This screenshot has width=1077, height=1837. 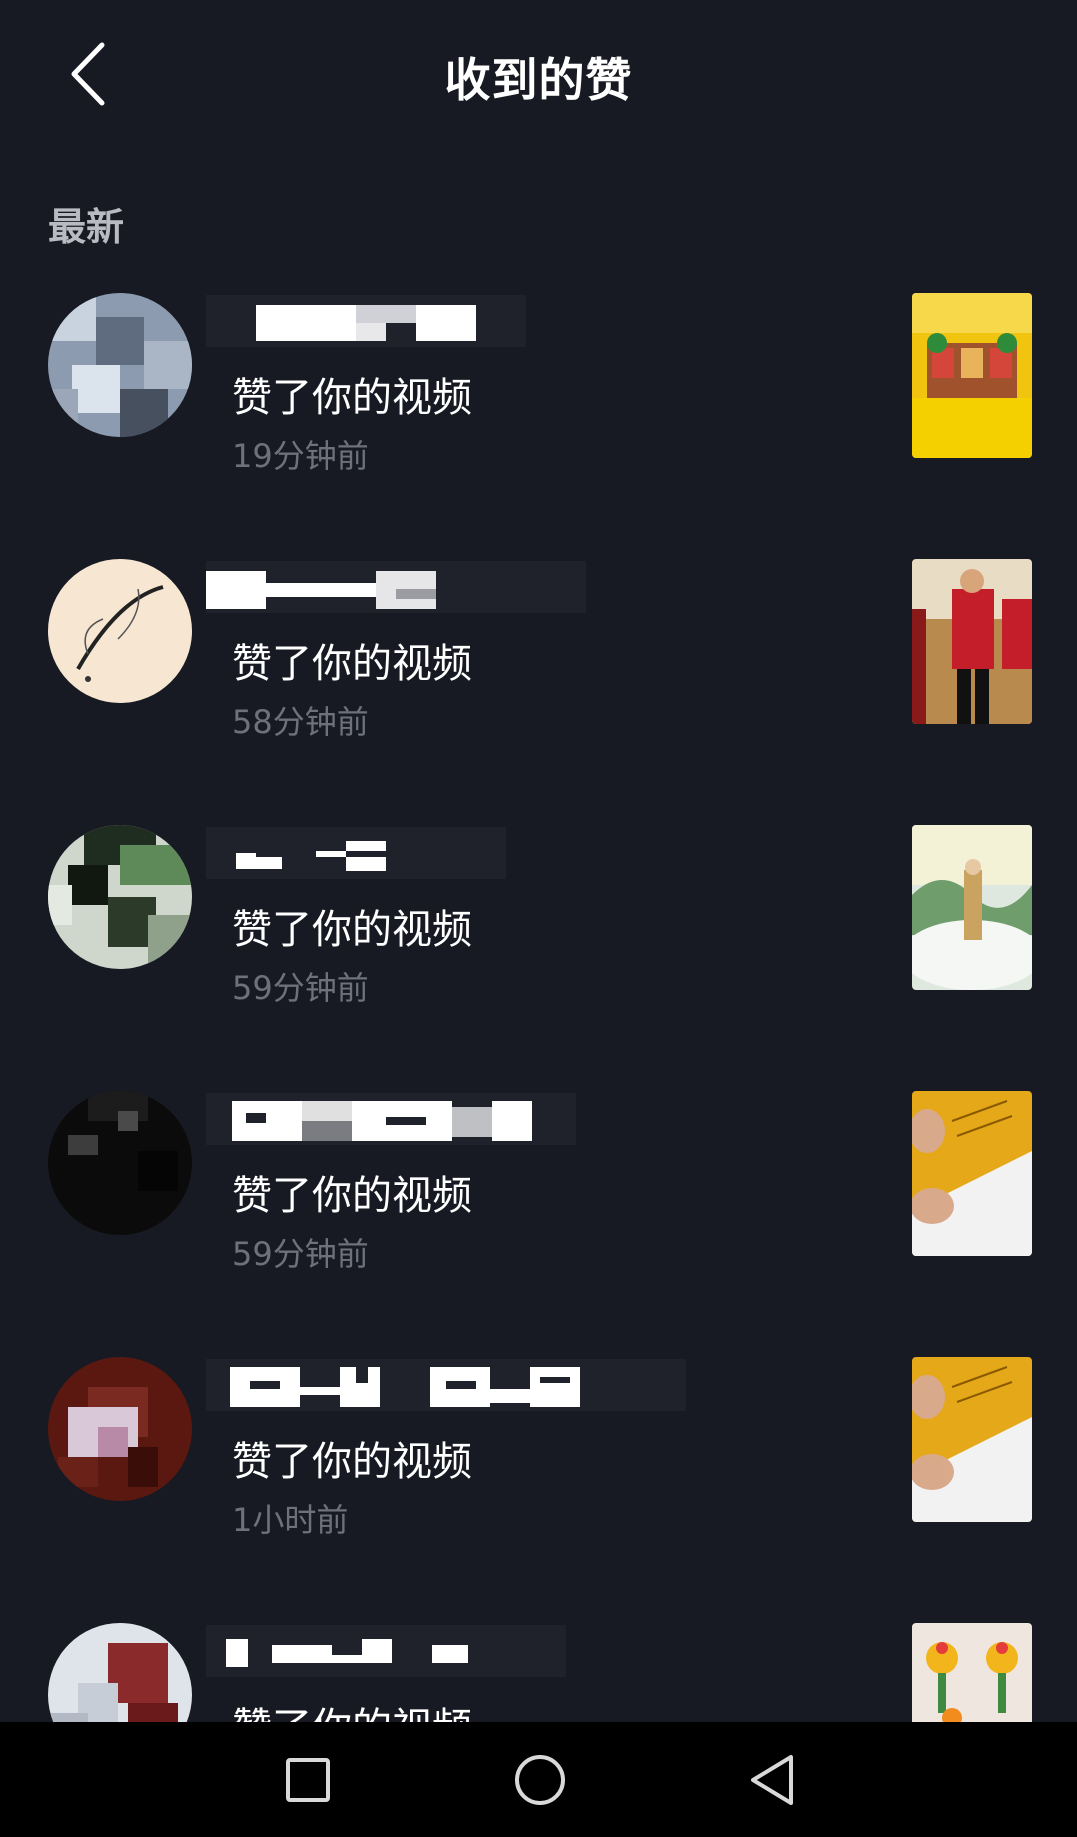 I want to click on page-title: 收到的赞, so click(x=538, y=80).